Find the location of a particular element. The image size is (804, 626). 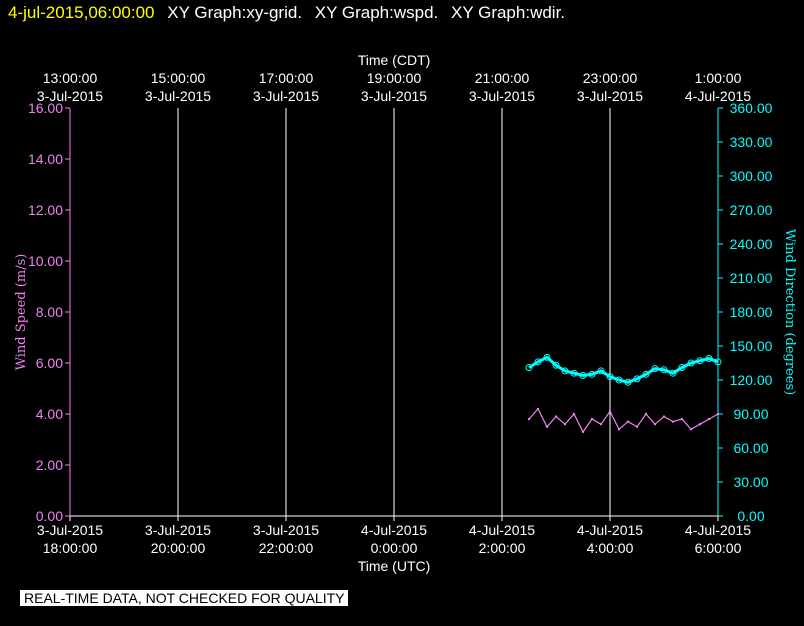

right-tick-label: 0.00 is located at coordinates (750, 516).